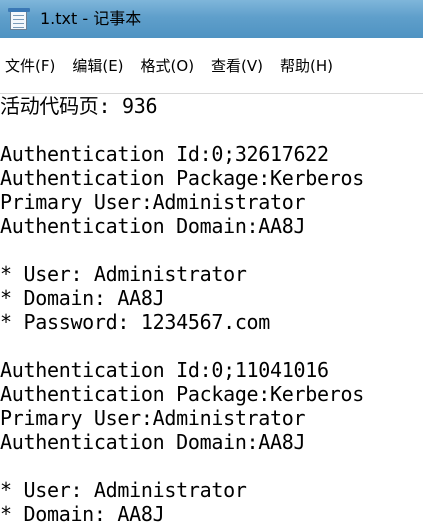 This screenshot has width=423, height=528. Describe the element at coordinates (167, 66) in the screenshot. I see `menu-format: 格式(O)` at that location.